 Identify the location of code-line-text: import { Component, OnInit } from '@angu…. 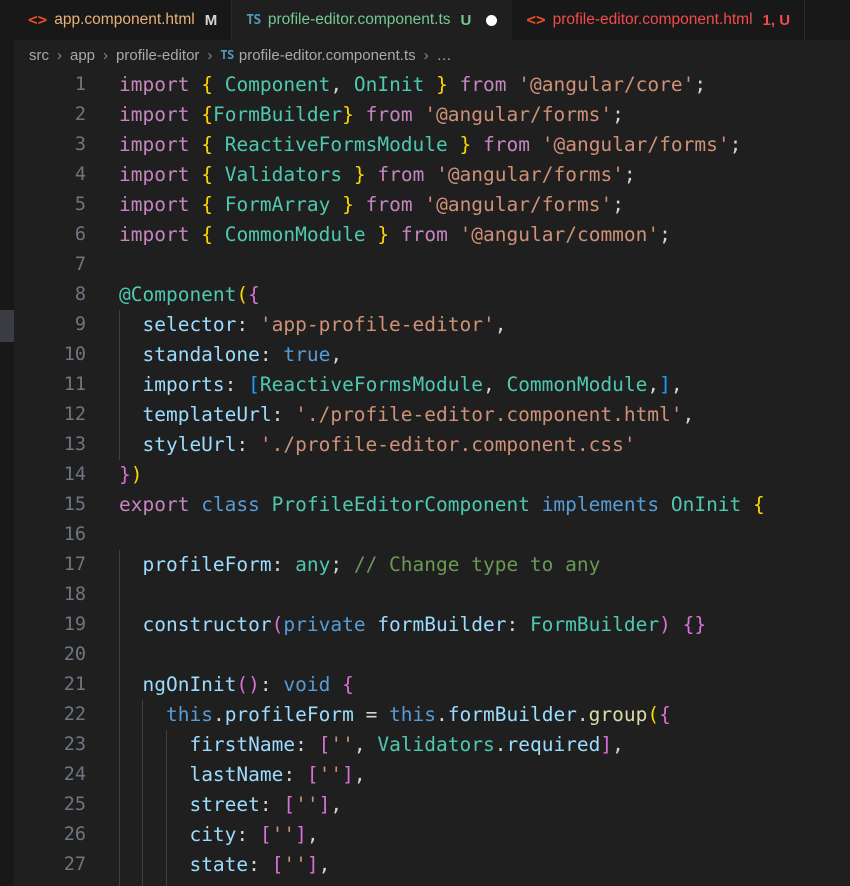
(468, 85).